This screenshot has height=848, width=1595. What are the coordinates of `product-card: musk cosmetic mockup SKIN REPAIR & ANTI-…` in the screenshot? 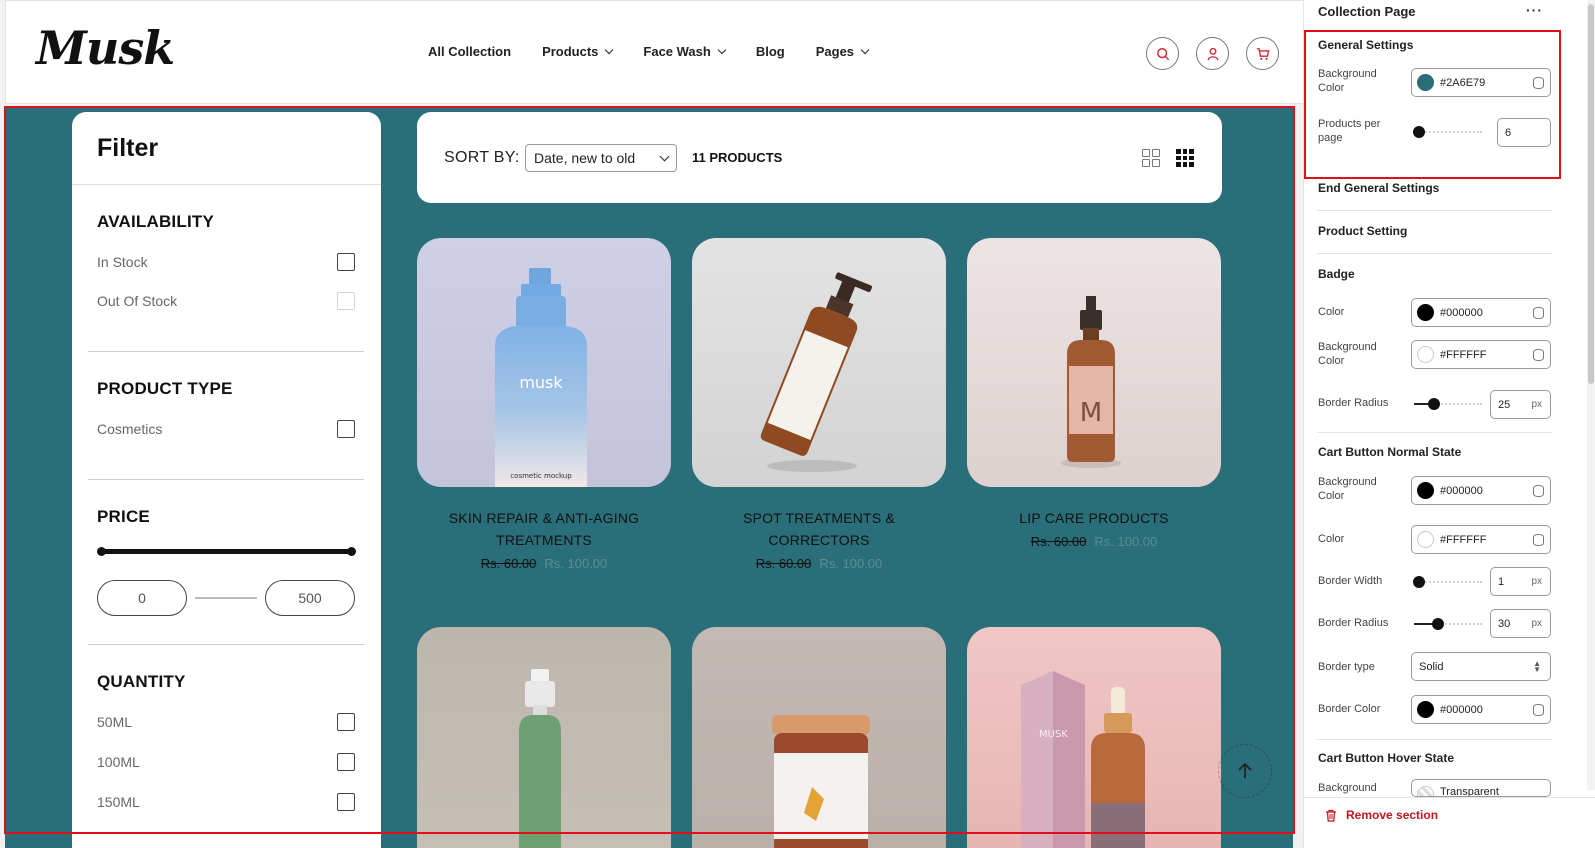 It's located at (544, 404).